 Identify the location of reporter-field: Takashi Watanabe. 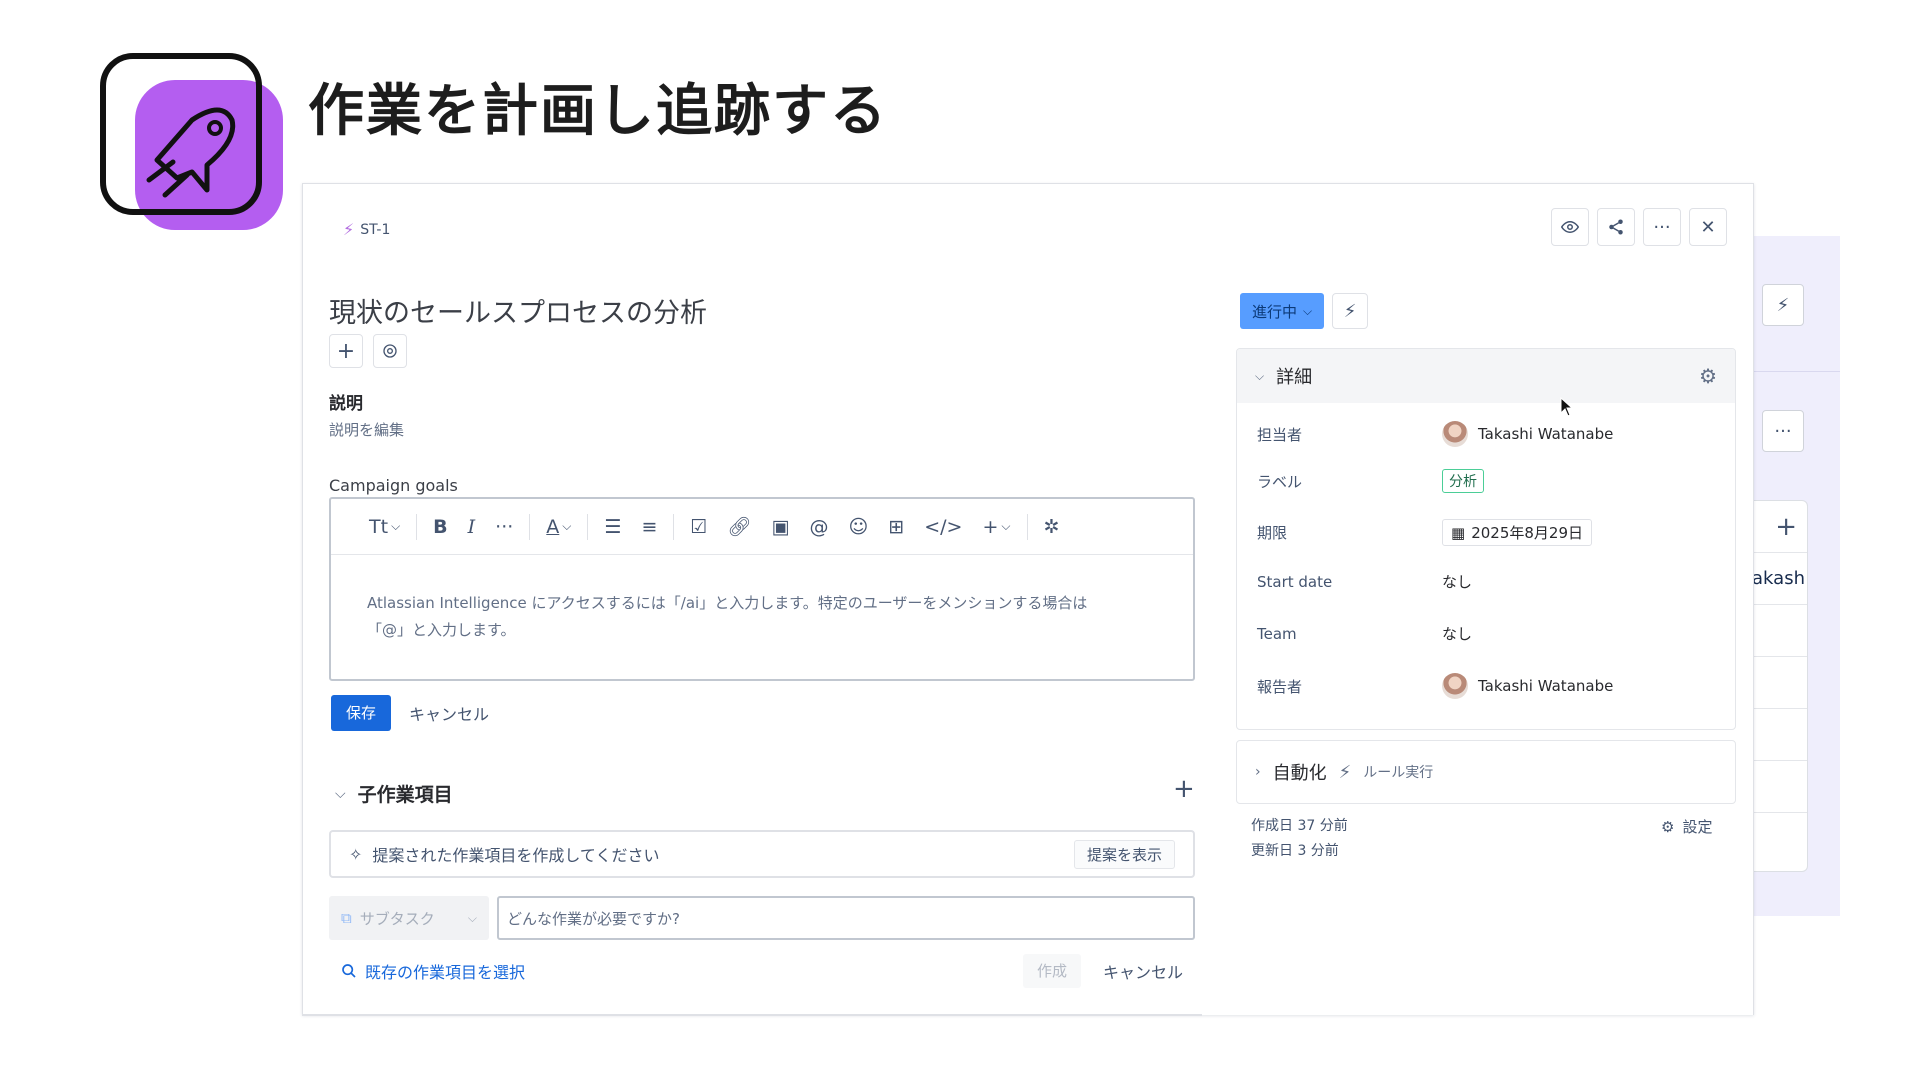
(1527, 686).